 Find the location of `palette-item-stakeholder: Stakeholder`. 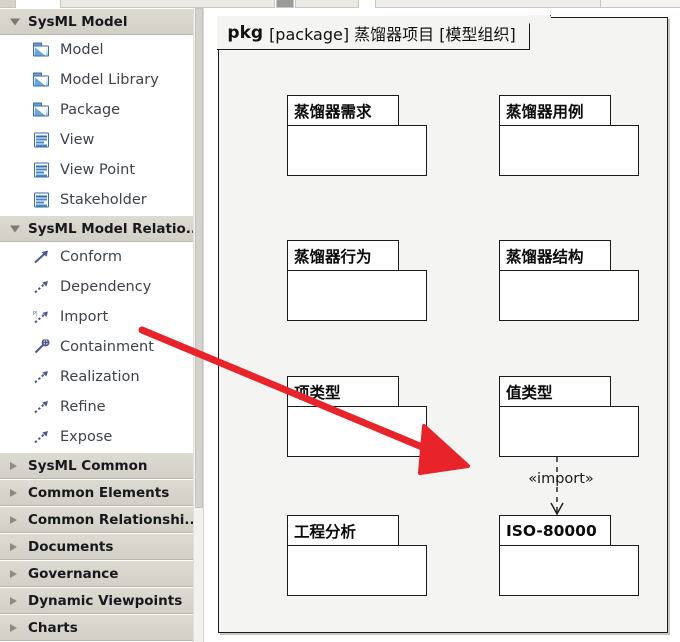

palette-item-stakeholder: Stakeholder is located at coordinates (96, 200).